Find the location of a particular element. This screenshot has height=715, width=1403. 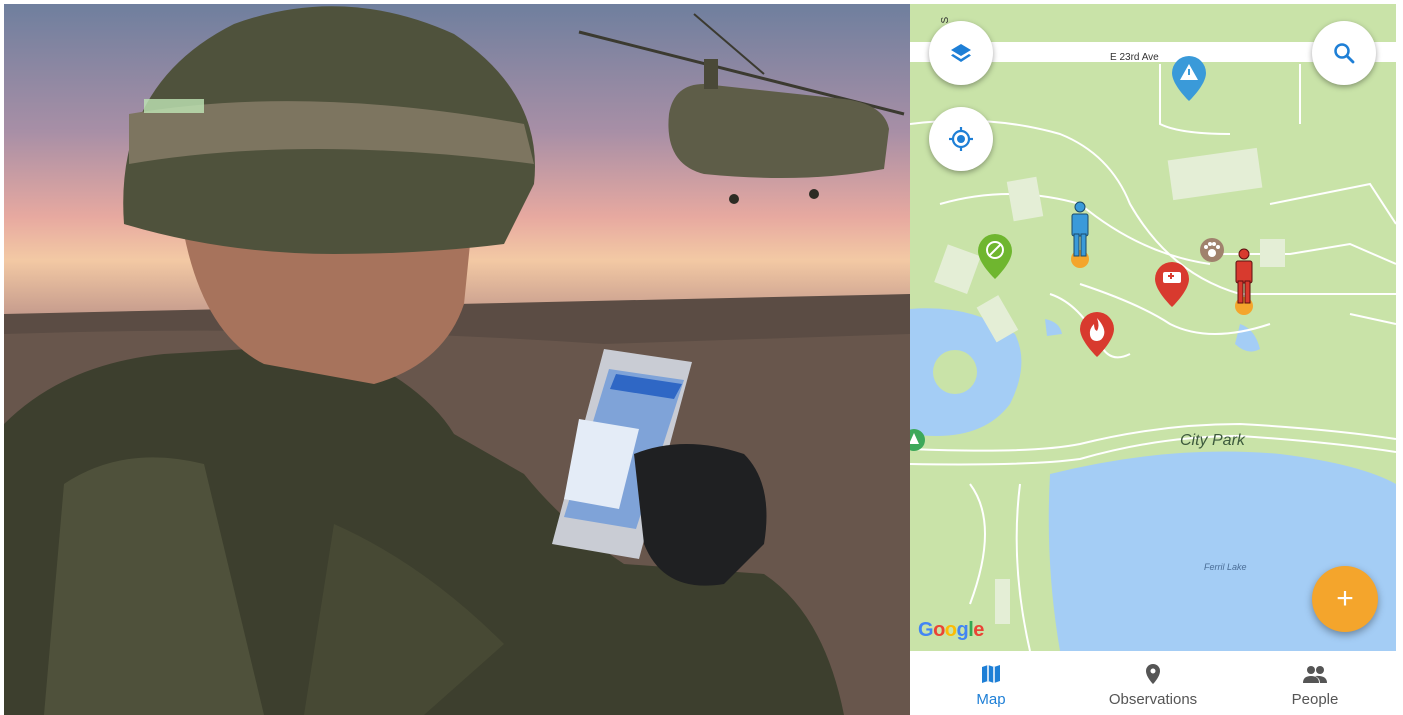

search-button is located at coordinates (1344, 53).